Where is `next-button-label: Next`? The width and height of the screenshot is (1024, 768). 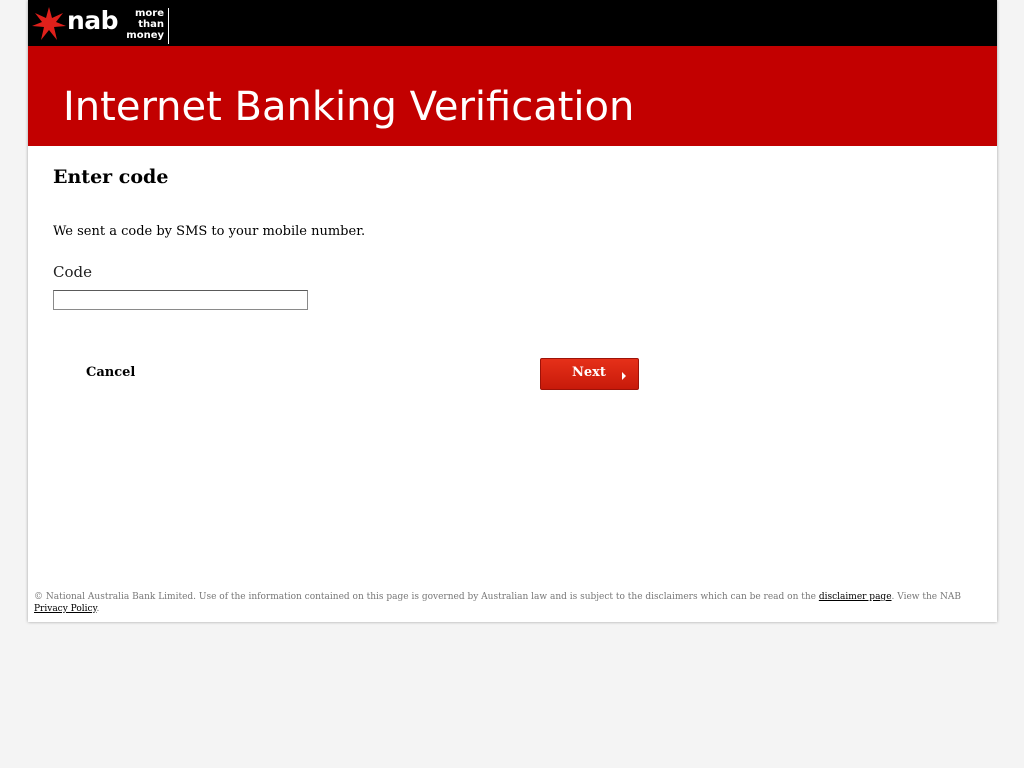 next-button-label: Next is located at coordinates (589, 372).